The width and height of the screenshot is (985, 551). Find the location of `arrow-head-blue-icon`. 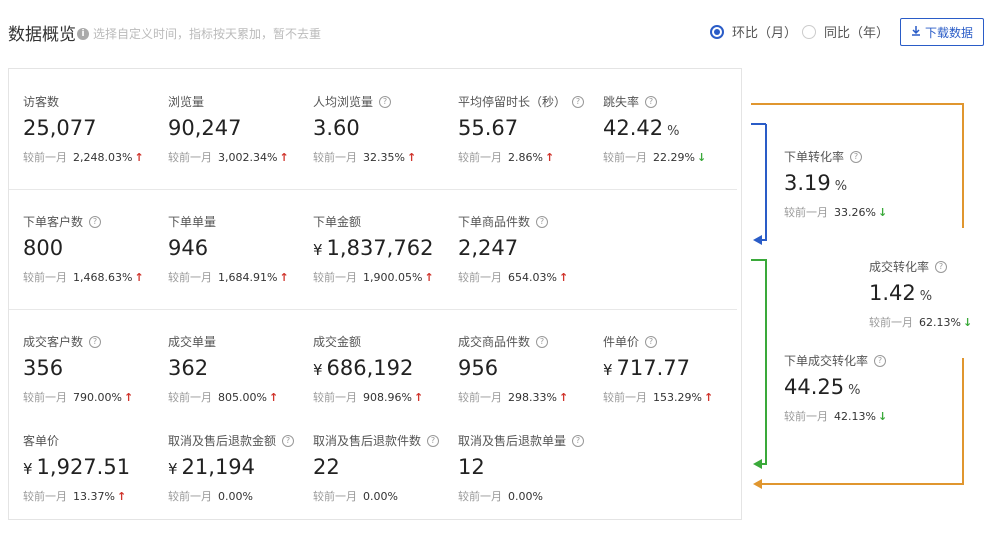

arrow-head-blue-icon is located at coordinates (757, 240).